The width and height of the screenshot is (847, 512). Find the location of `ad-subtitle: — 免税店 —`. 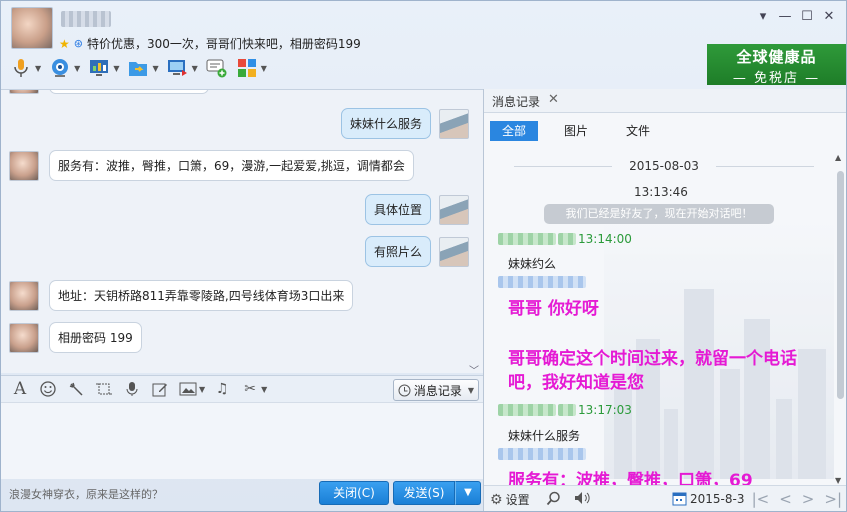

ad-subtitle: — 免税店 — is located at coordinates (776, 78).